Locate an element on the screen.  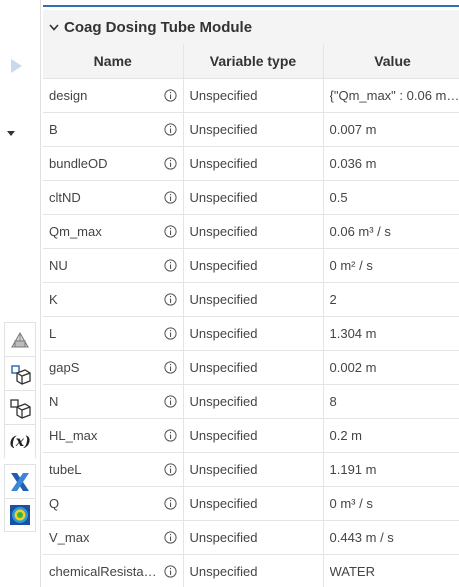
assembly-alt-icon is located at coordinates (20, 408).